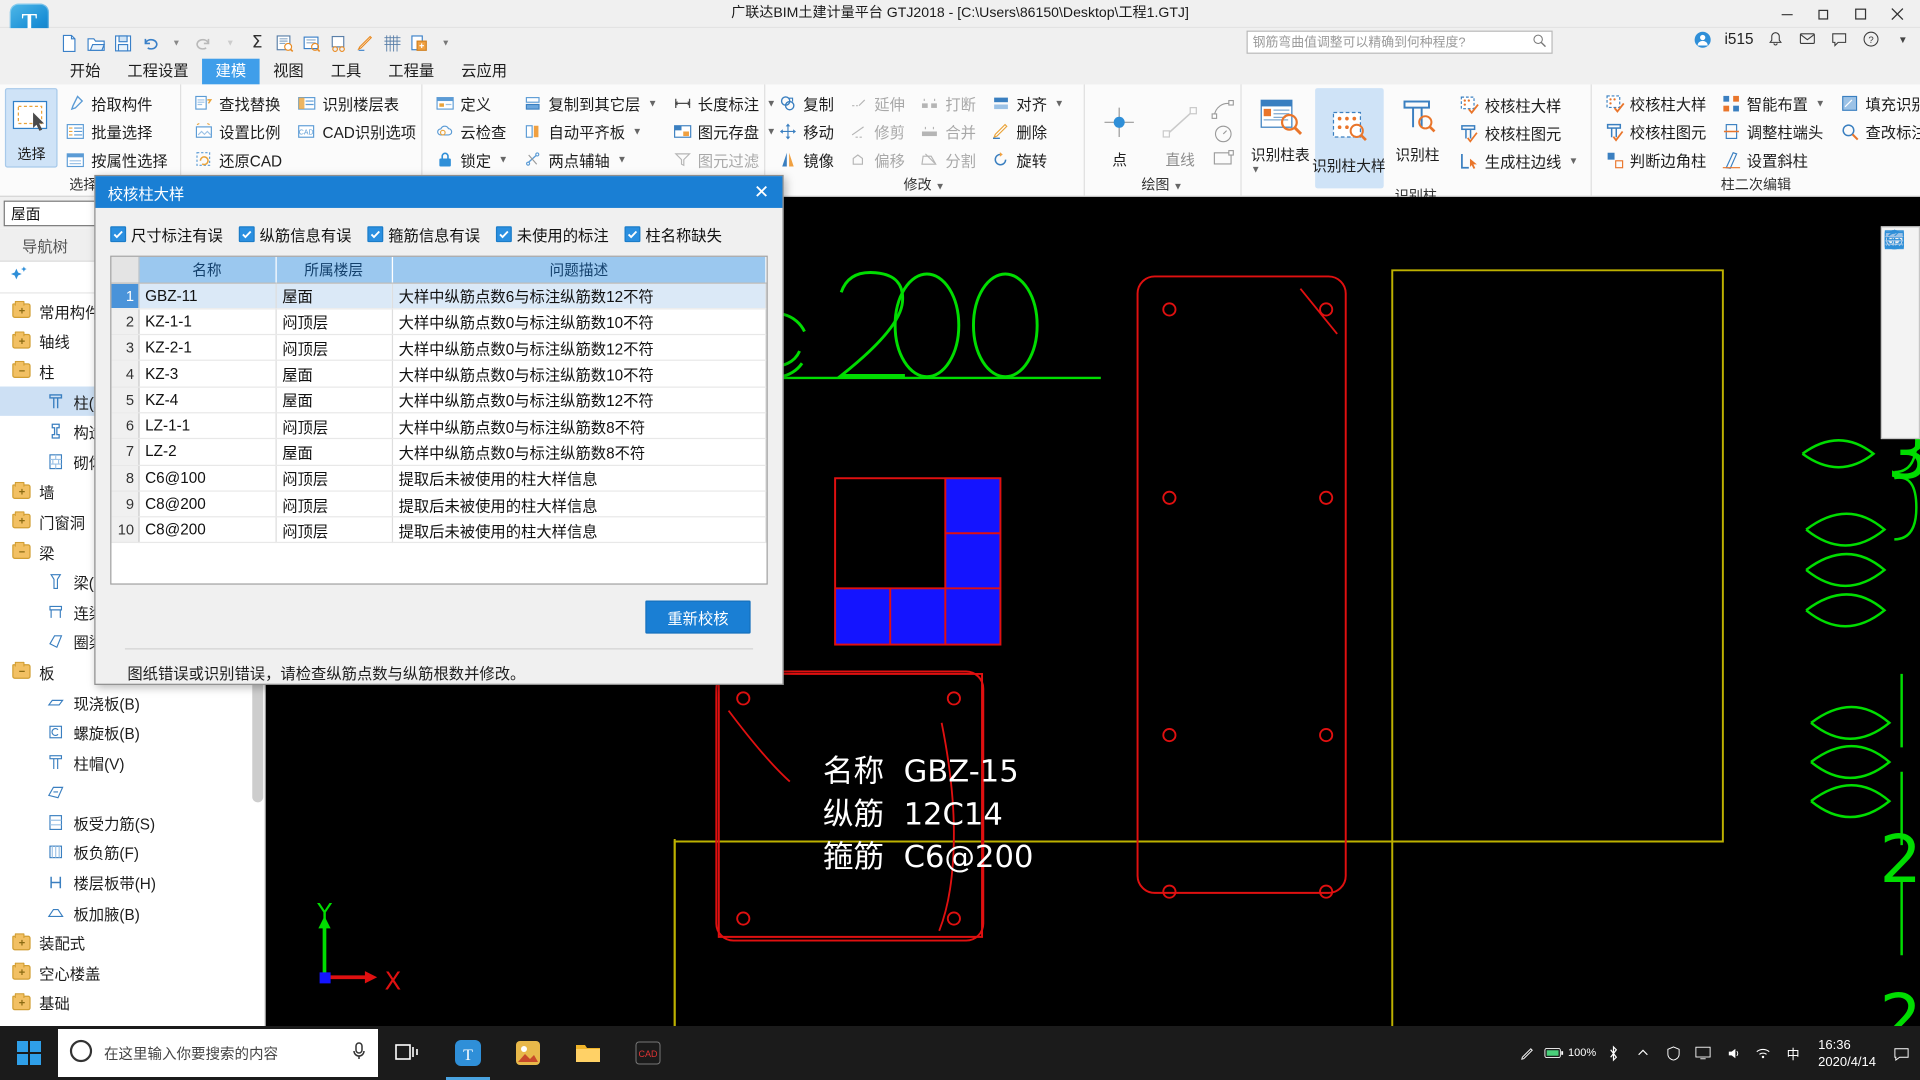 Image resolution: width=1920 pixels, height=1080 pixels. What do you see at coordinates (356, 131) in the screenshot?
I see `cad-options-button: CAD CAD识别选项` at bounding box center [356, 131].